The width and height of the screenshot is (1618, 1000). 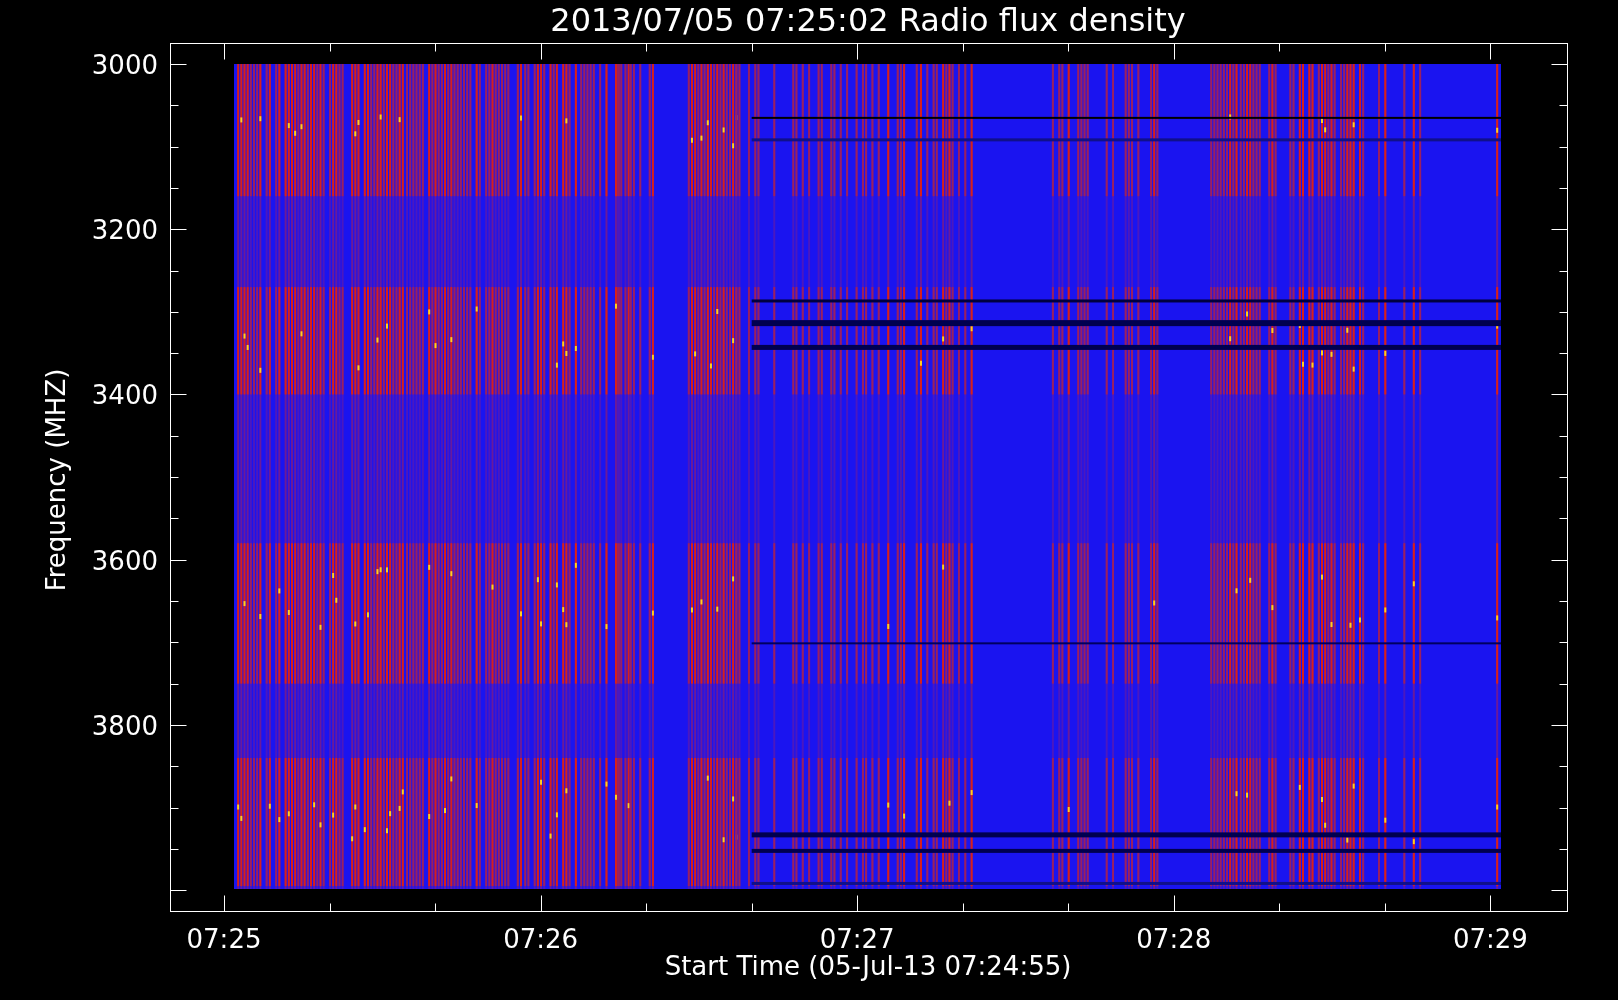 What do you see at coordinates (868, 966) in the screenshot?
I see `x-axis-label: Start Time (05-Jul-13 07:24:55)` at bounding box center [868, 966].